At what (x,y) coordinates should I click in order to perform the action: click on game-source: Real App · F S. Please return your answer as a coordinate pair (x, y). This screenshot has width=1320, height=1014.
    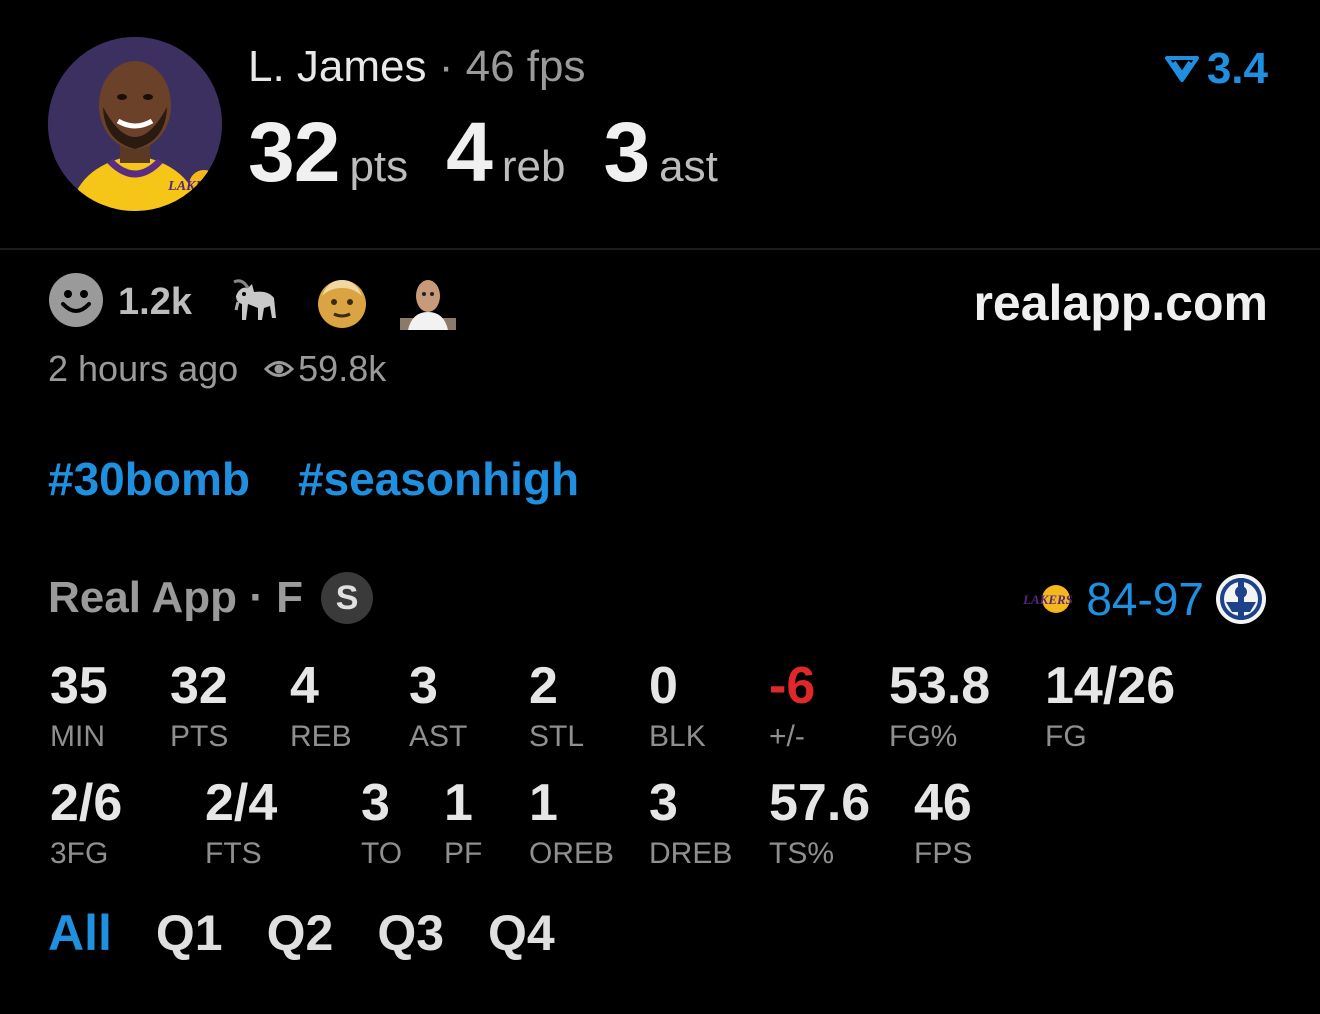
    Looking at the image, I should click on (211, 598).